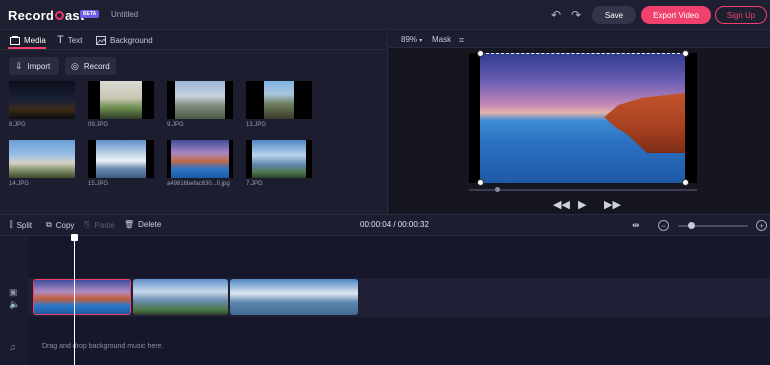 The height and width of the screenshot is (365, 770). I want to click on playhead-line, so click(74, 301).